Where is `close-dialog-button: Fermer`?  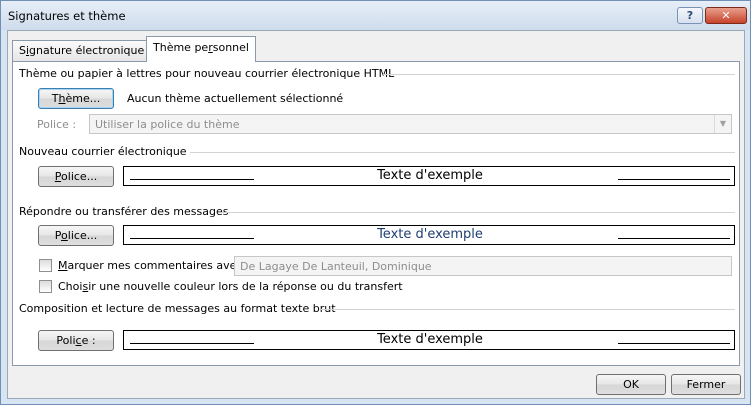 close-dialog-button: Fermer is located at coordinates (706, 384).